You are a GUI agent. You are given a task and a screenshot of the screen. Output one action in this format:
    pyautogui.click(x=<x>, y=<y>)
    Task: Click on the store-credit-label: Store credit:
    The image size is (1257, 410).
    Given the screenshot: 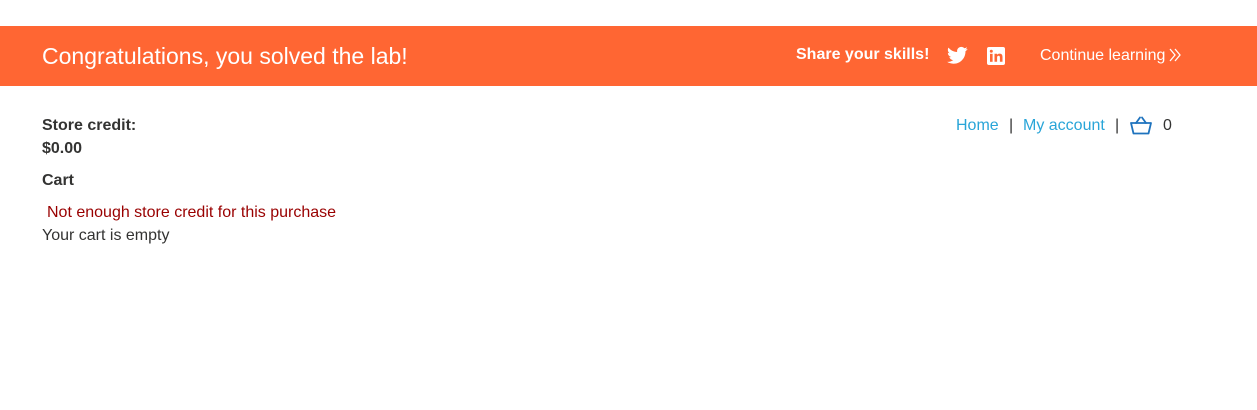 What is the action you would take?
    pyautogui.click(x=89, y=125)
    